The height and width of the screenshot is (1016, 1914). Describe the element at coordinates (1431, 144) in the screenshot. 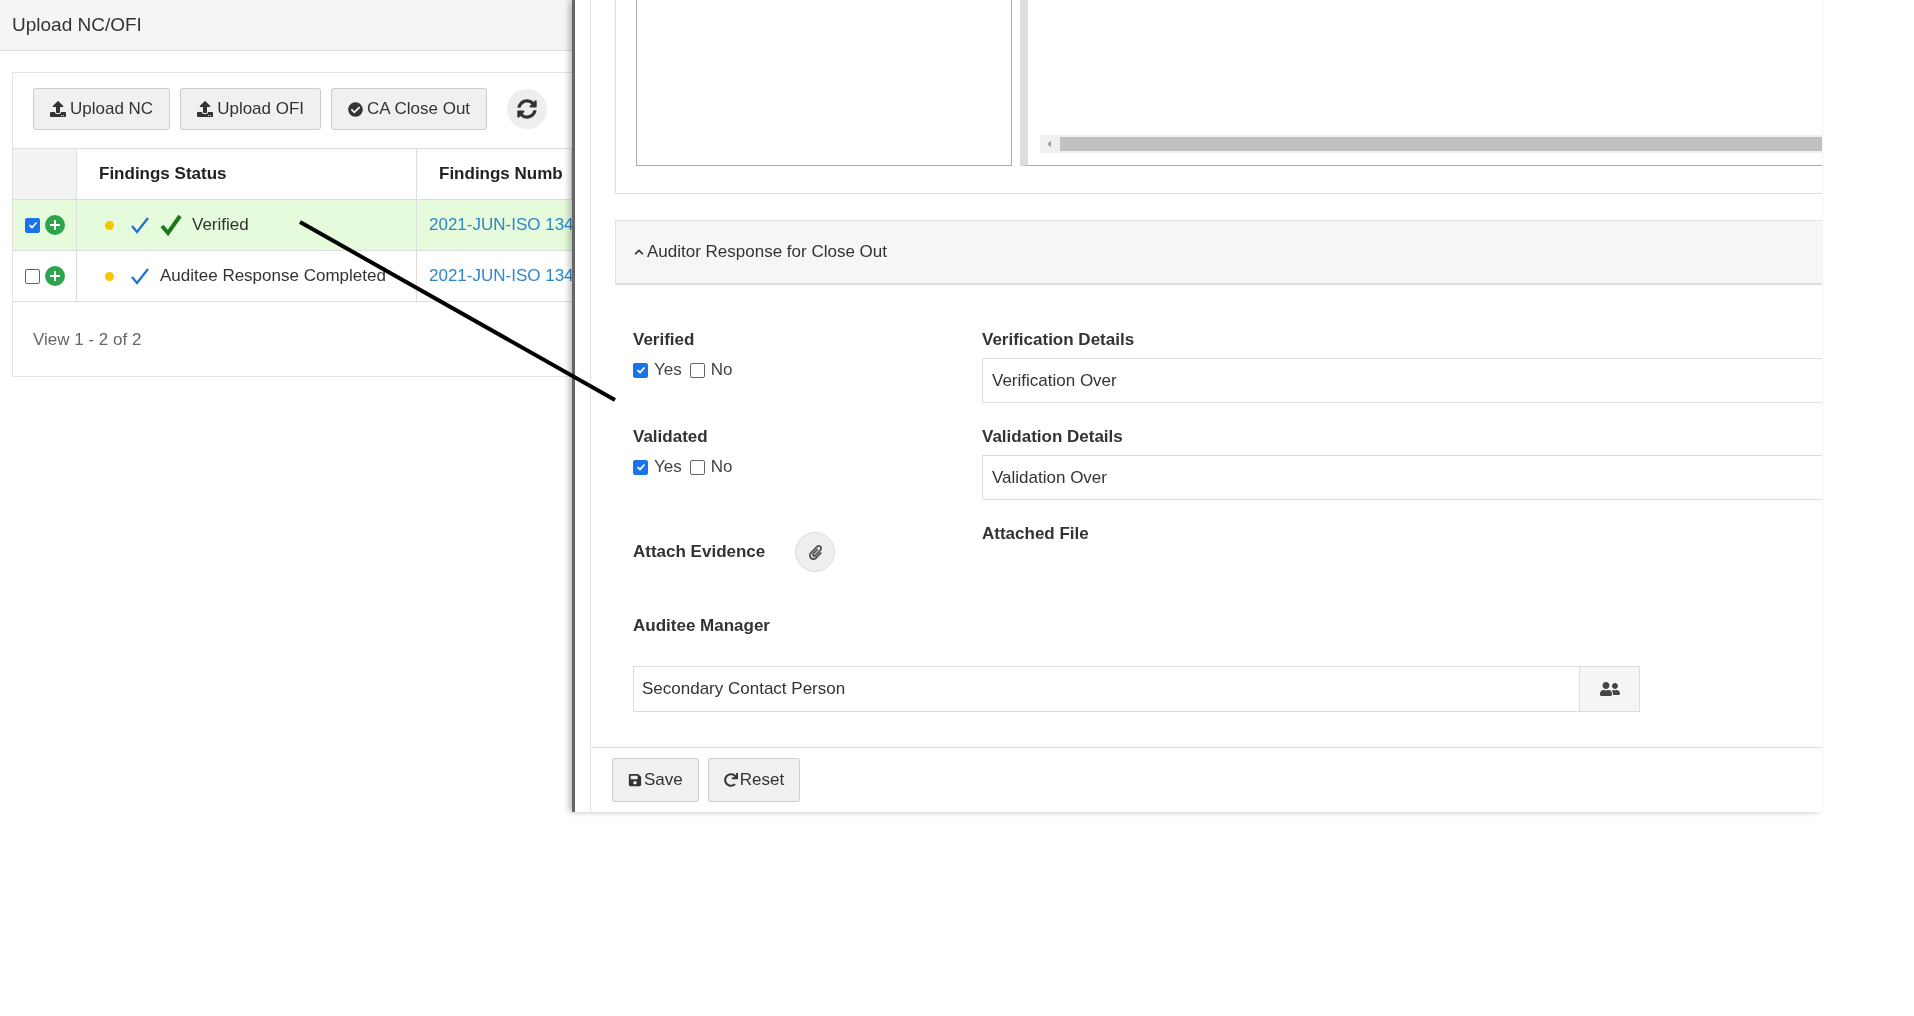

I see `horizontal-scrollbar` at that location.